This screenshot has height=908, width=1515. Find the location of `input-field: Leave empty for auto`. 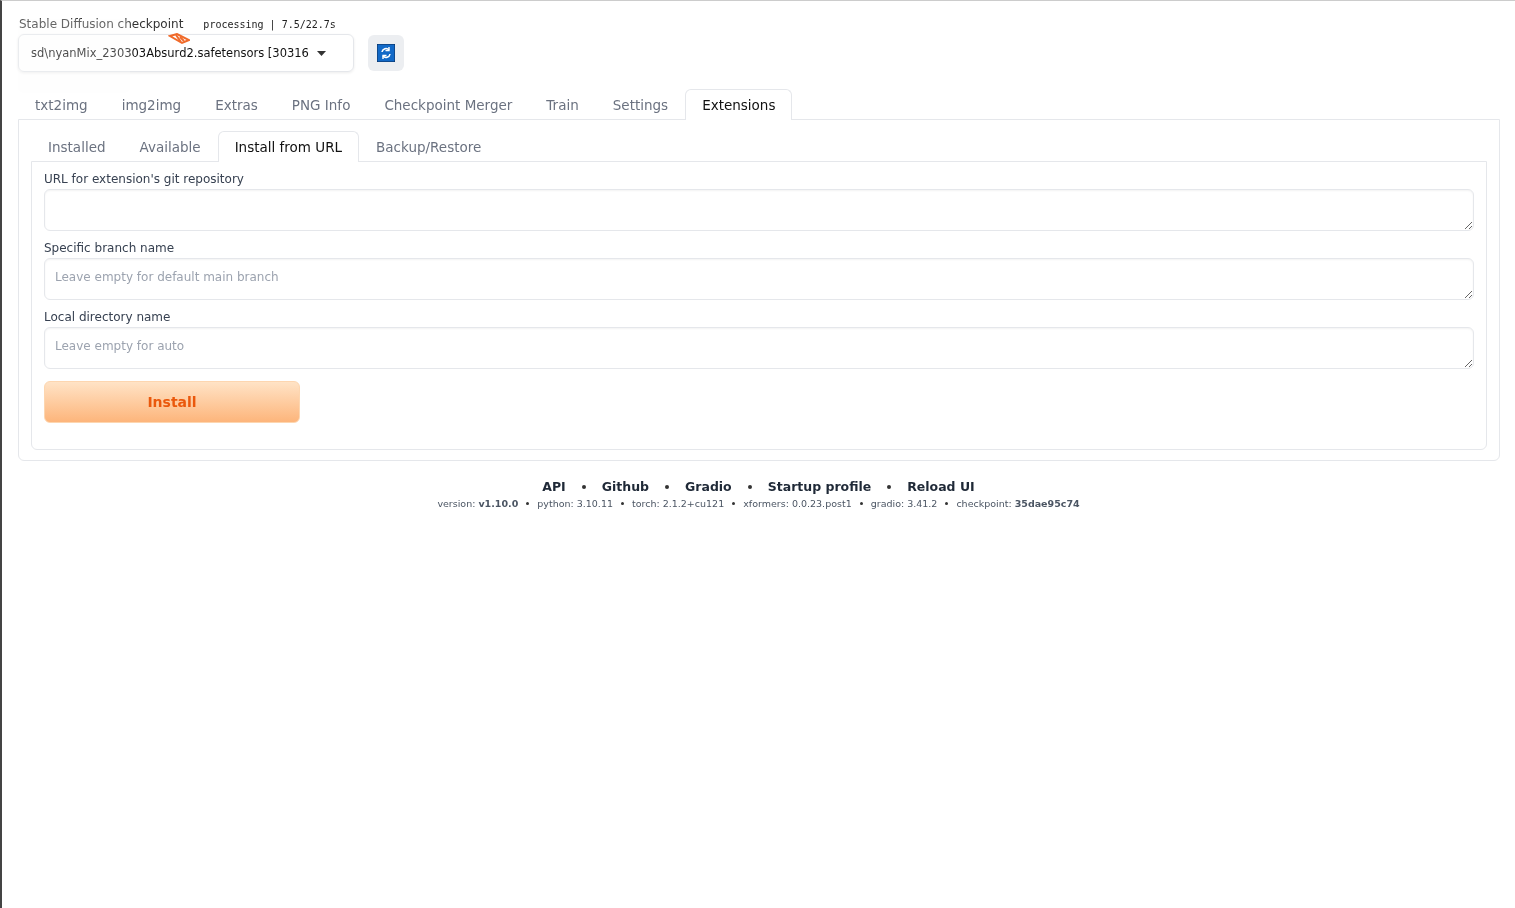

input-field: Leave empty for auto is located at coordinates (759, 348).